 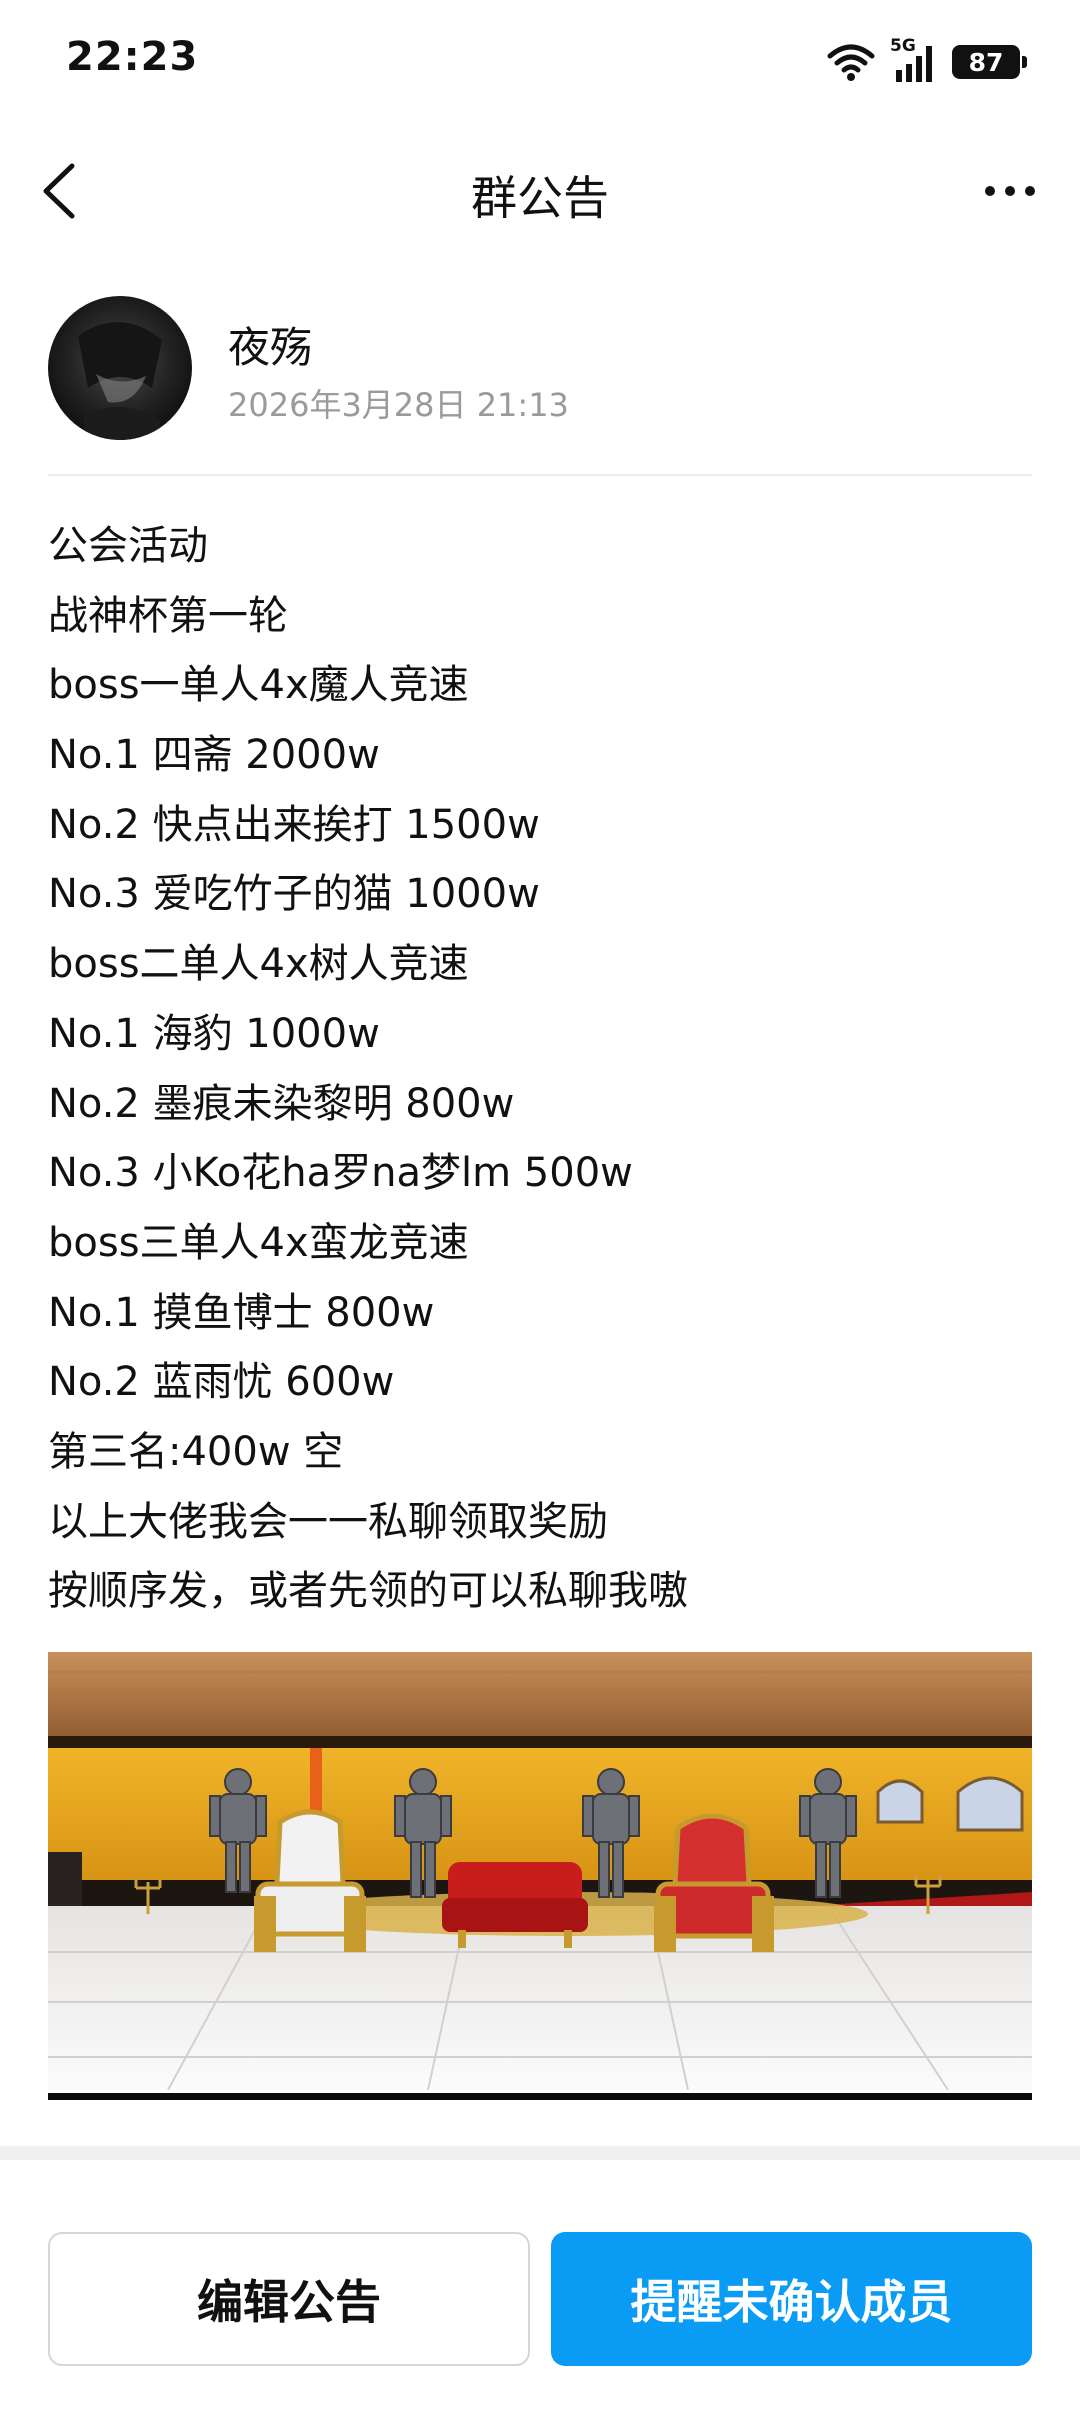 What do you see at coordinates (540, 475) in the screenshot?
I see `divider` at bounding box center [540, 475].